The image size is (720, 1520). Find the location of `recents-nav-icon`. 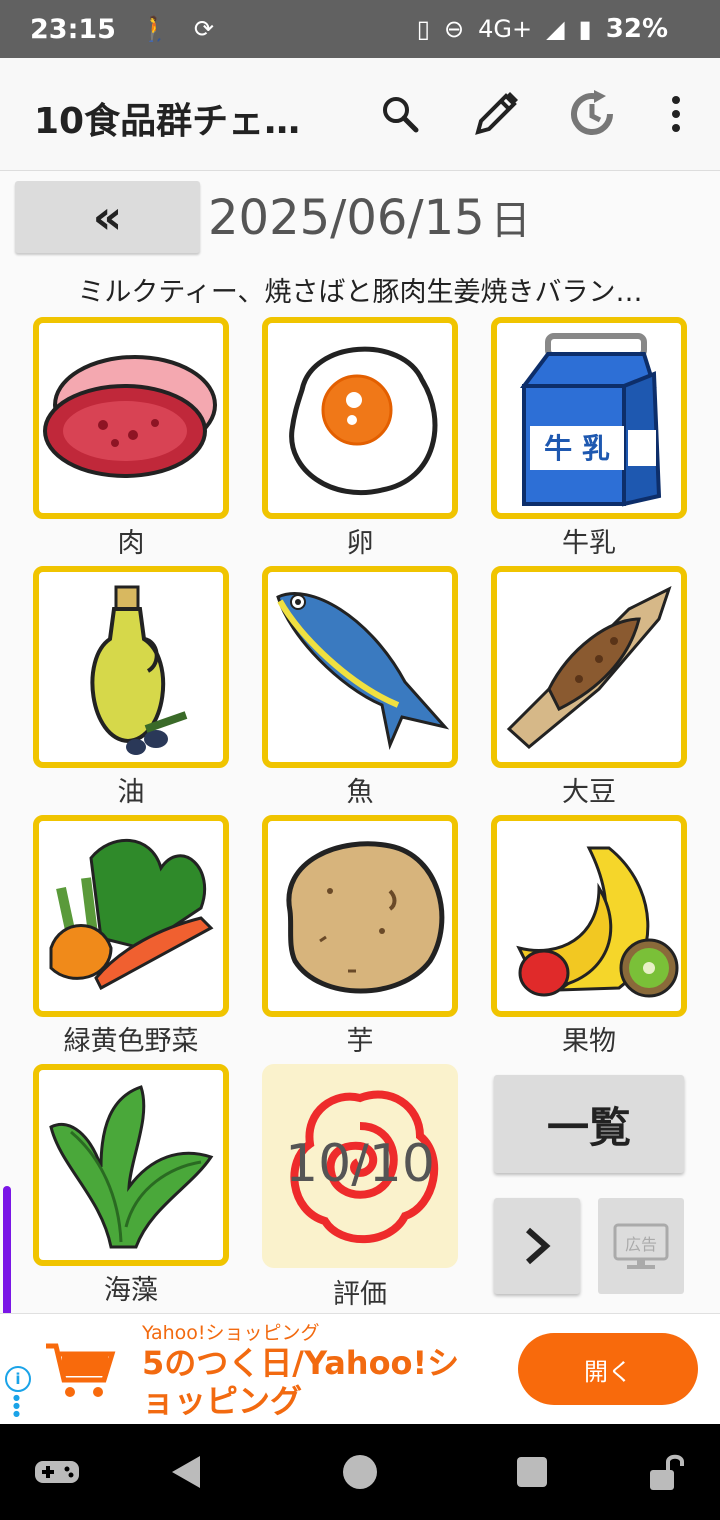

recents-nav-icon is located at coordinates (532, 1472).